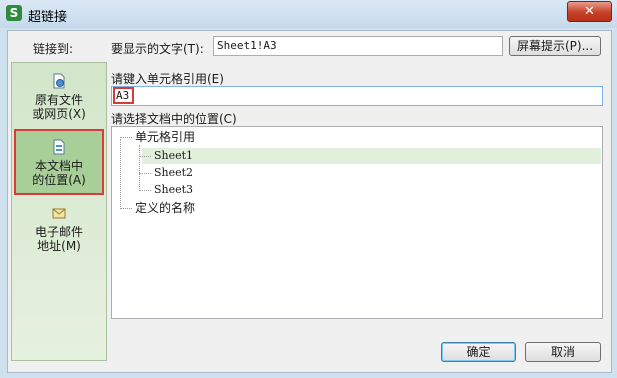 This screenshot has height=378, width=617. I want to click on window-title: 超链接, so click(48, 17).